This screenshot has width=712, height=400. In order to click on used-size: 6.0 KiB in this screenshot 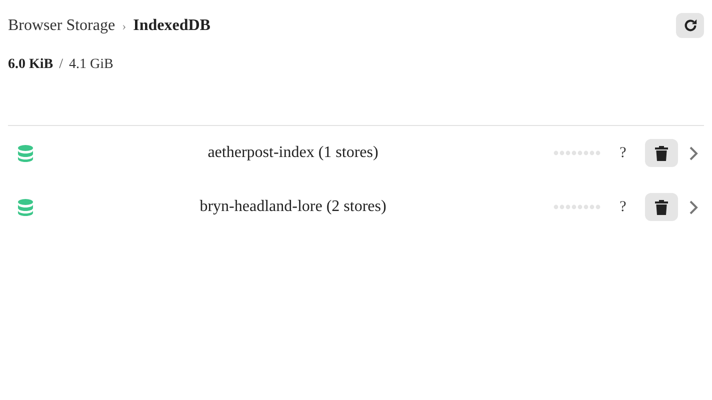, I will do `click(31, 65)`.